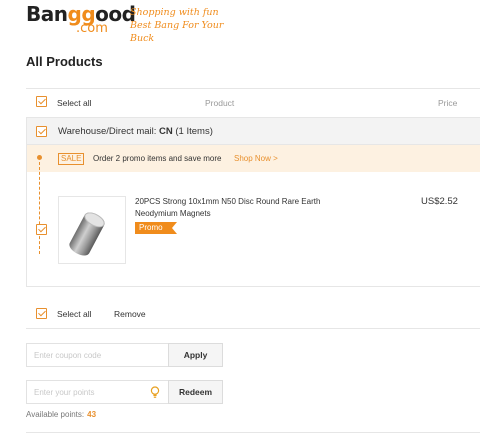 The image size is (480, 439). What do you see at coordinates (195, 355) in the screenshot?
I see `apply-coupon-button: Apply` at bounding box center [195, 355].